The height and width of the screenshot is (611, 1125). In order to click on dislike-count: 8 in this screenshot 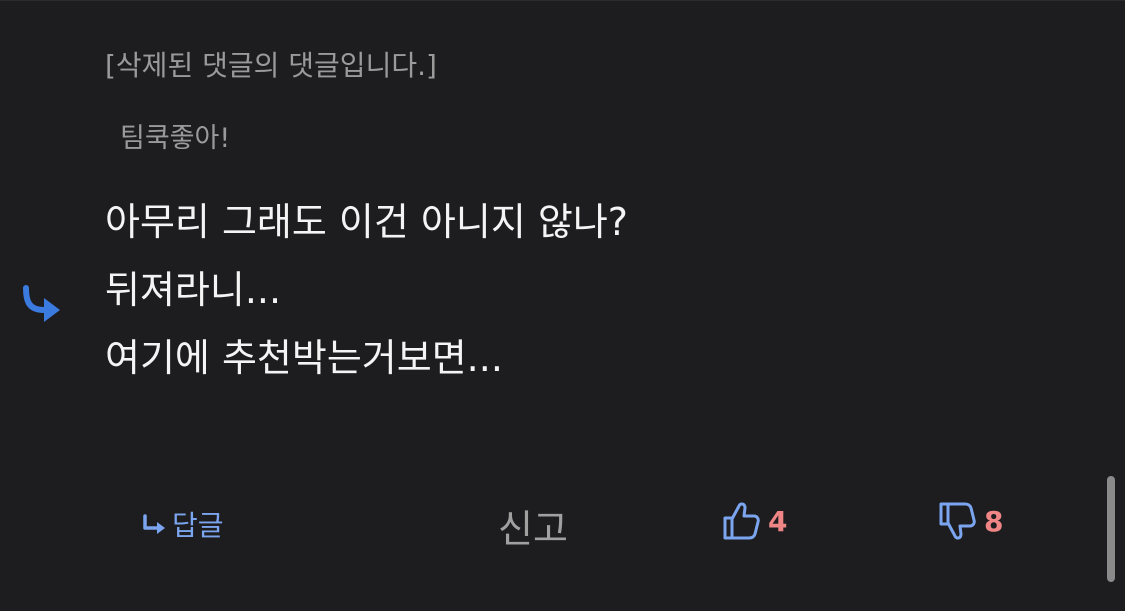, I will do `click(994, 521)`.